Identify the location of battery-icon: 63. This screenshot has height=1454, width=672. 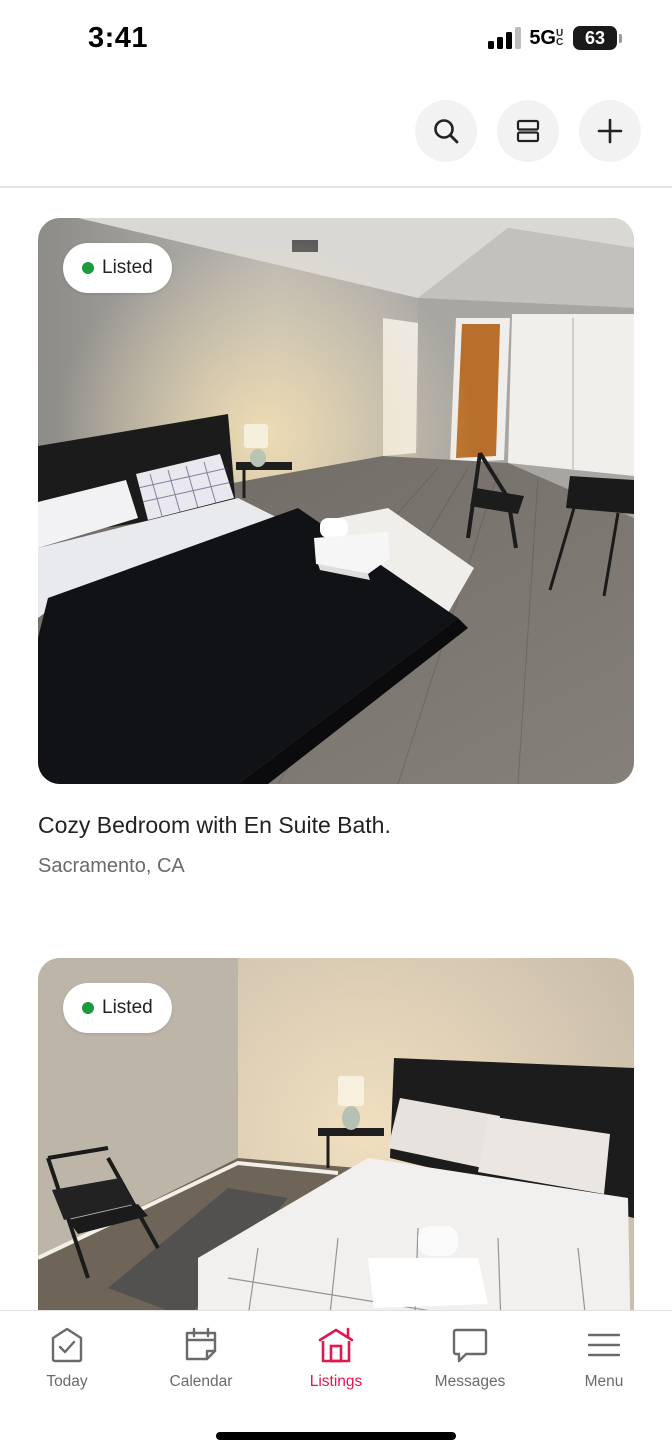
(597, 38).